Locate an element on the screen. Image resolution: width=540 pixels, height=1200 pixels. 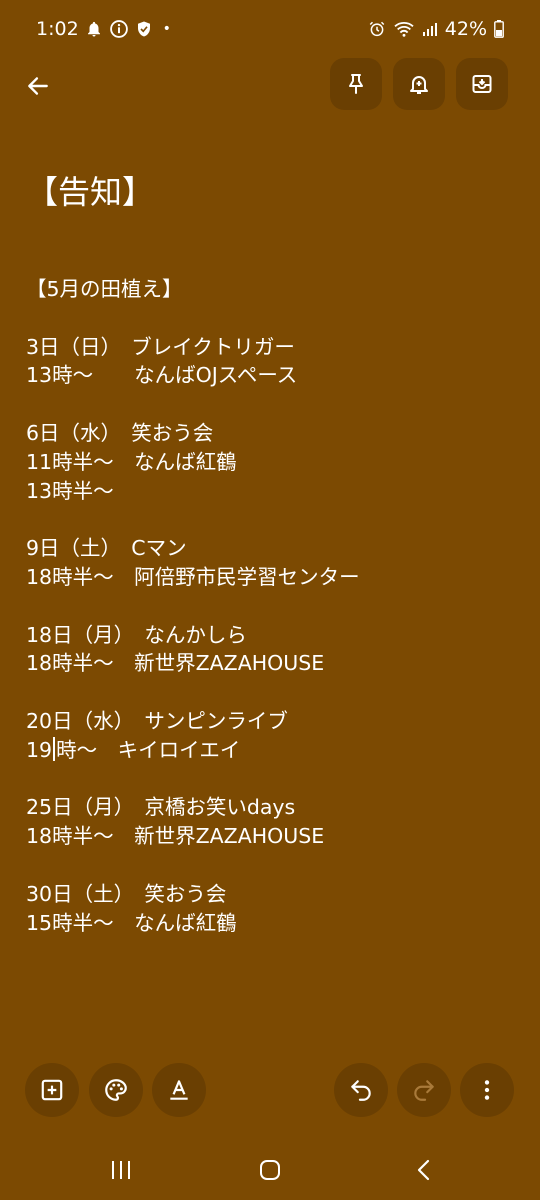
back-button is located at coordinates (38, 86).